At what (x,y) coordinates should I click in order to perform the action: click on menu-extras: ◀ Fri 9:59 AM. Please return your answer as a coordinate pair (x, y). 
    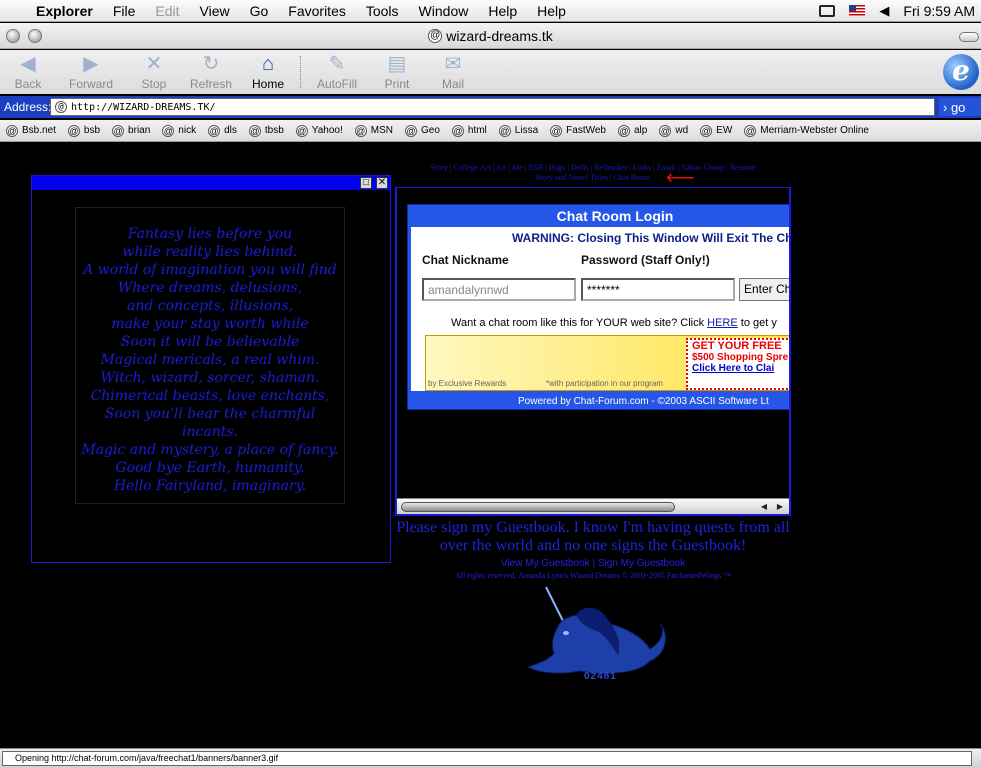
    Looking at the image, I should click on (900, 11).